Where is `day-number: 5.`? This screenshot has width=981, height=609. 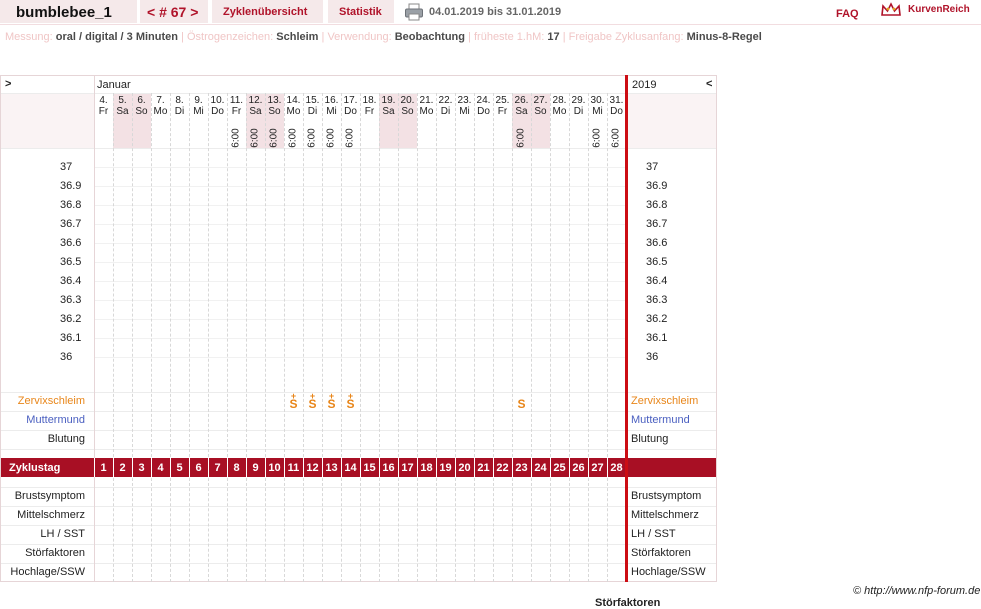
day-number: 5. is located at coordinates (122, 101).